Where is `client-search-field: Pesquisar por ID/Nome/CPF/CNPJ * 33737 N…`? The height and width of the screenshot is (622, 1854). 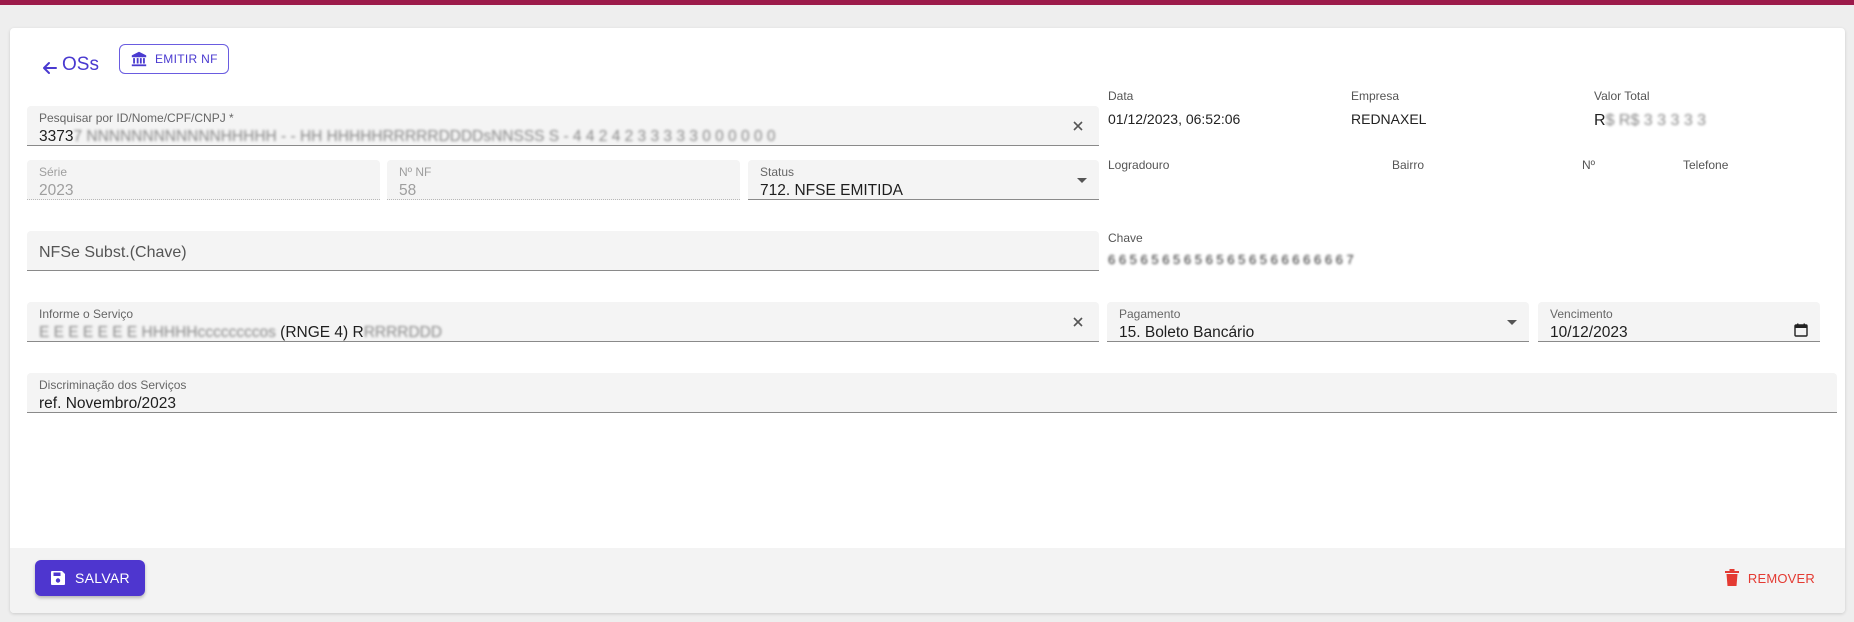
client-search-field: Pesquisar por ID/Nome/CPF/CNPJ * 33737 N… is located at coordinates (563, 126).